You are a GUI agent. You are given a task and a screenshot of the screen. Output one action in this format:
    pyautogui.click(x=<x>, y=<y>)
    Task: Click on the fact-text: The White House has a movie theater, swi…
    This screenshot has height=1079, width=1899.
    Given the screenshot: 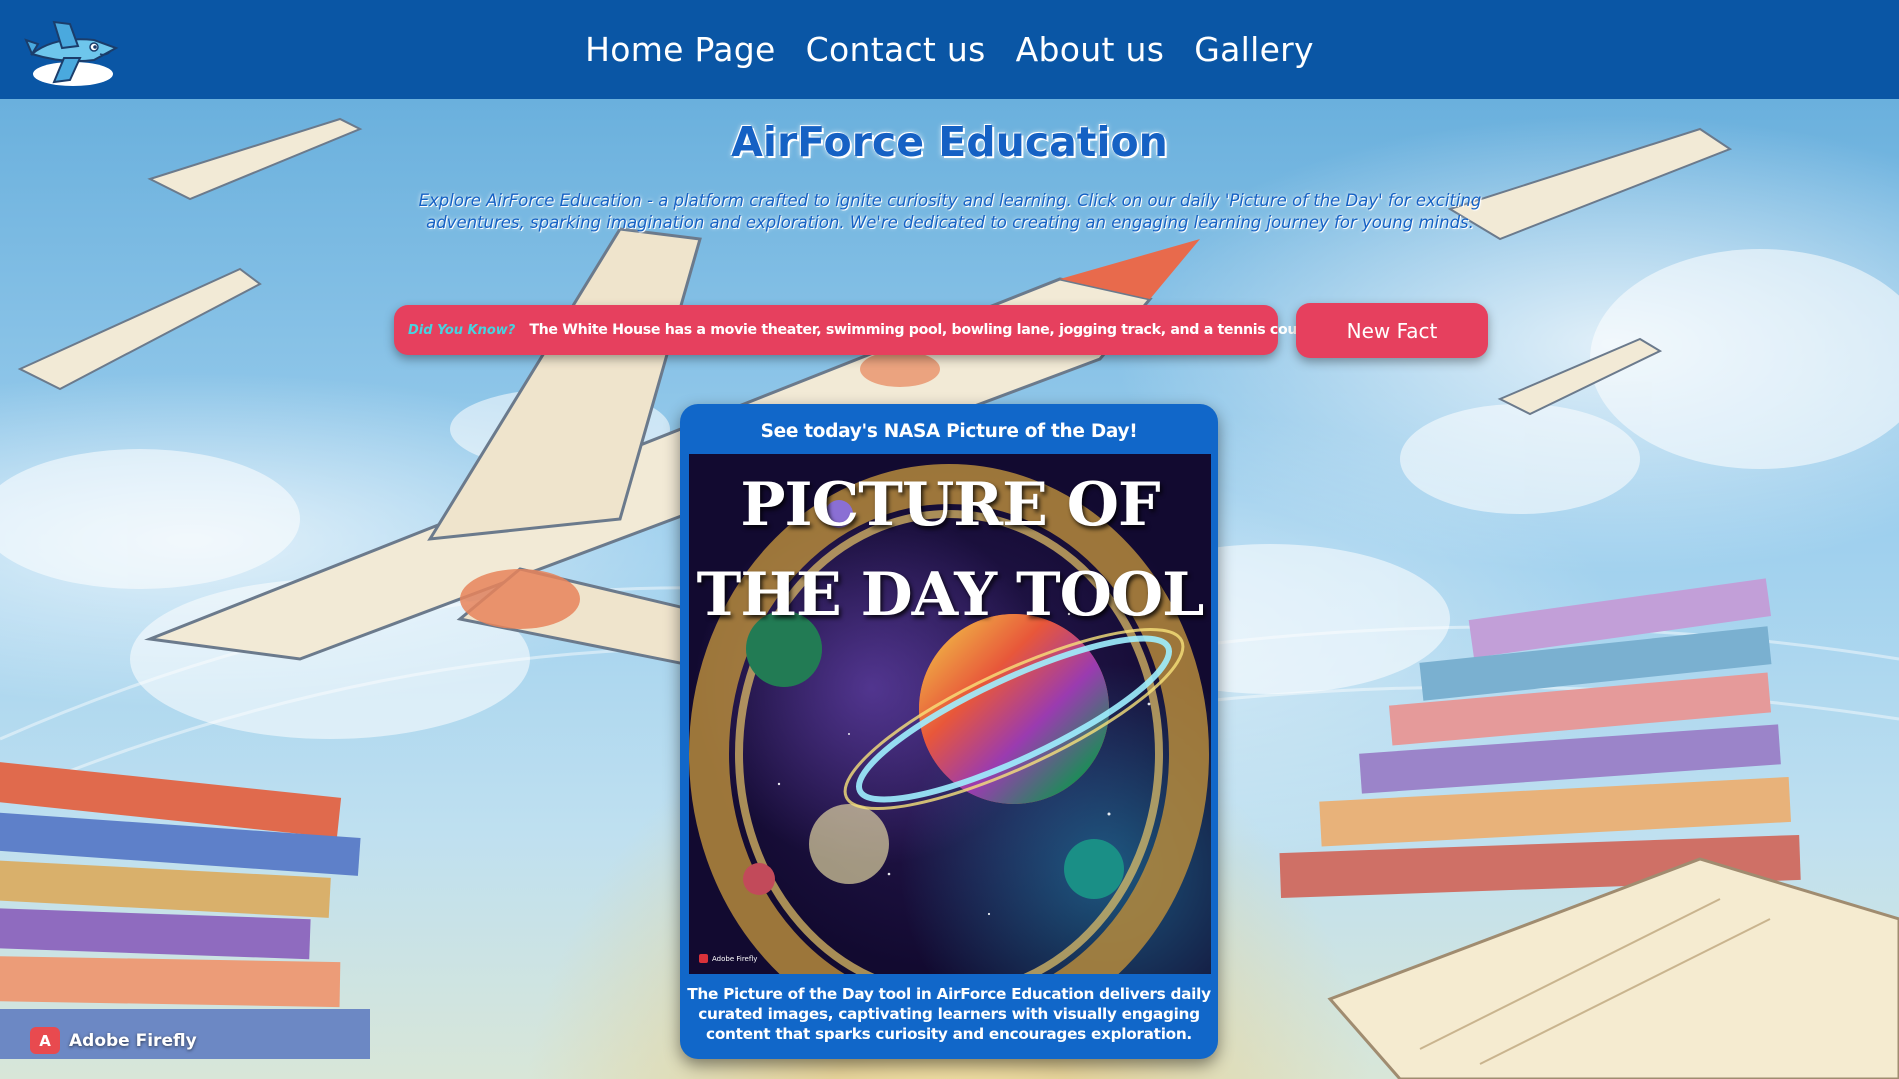 What is the action you would take?
    pyautogui.click(x=920, y=330)
    